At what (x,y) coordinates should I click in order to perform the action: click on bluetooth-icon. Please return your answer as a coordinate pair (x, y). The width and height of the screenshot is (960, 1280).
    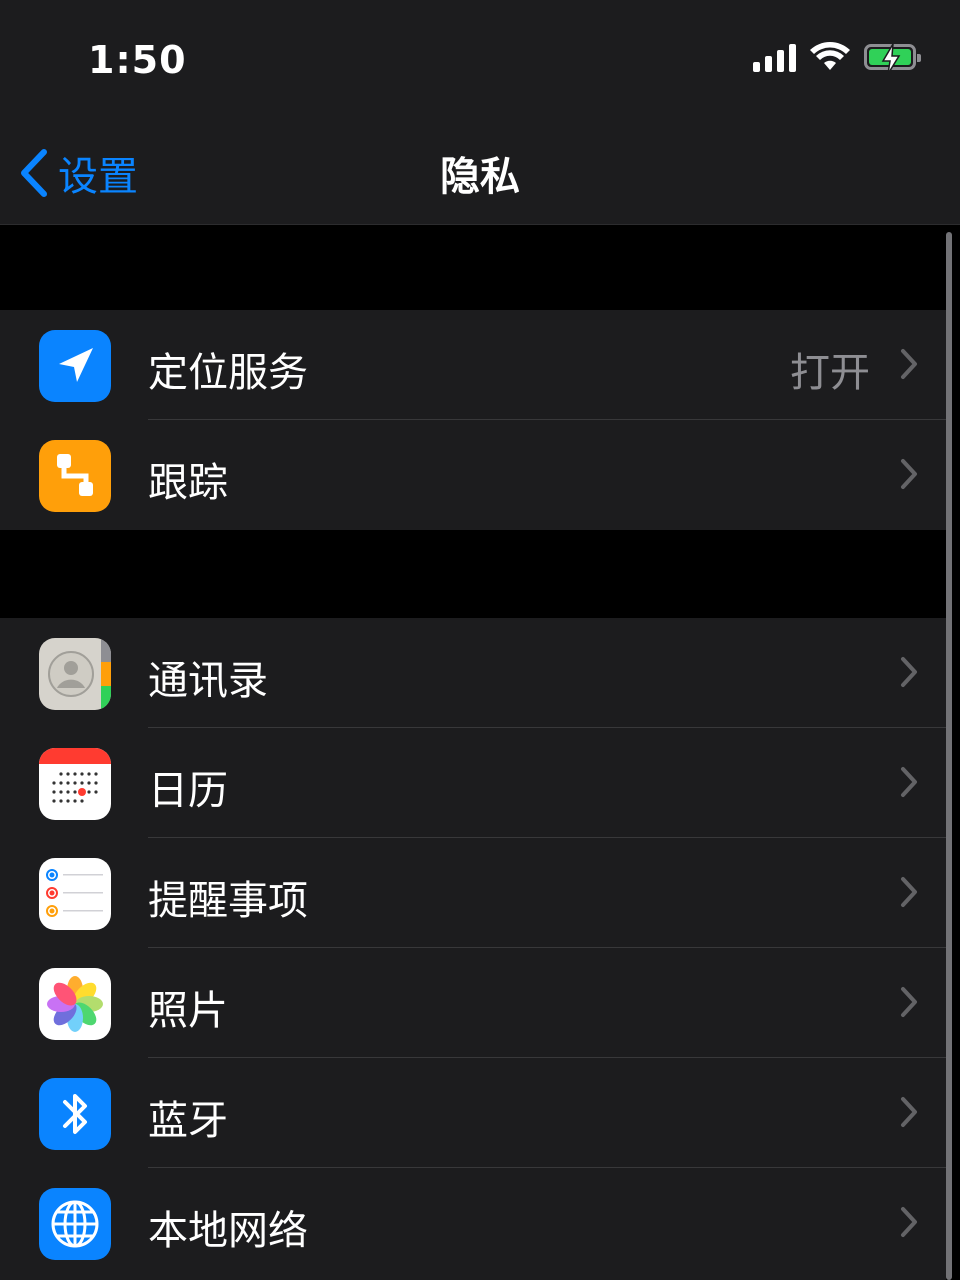
    Looking at the image, I should click on (75, 1114).